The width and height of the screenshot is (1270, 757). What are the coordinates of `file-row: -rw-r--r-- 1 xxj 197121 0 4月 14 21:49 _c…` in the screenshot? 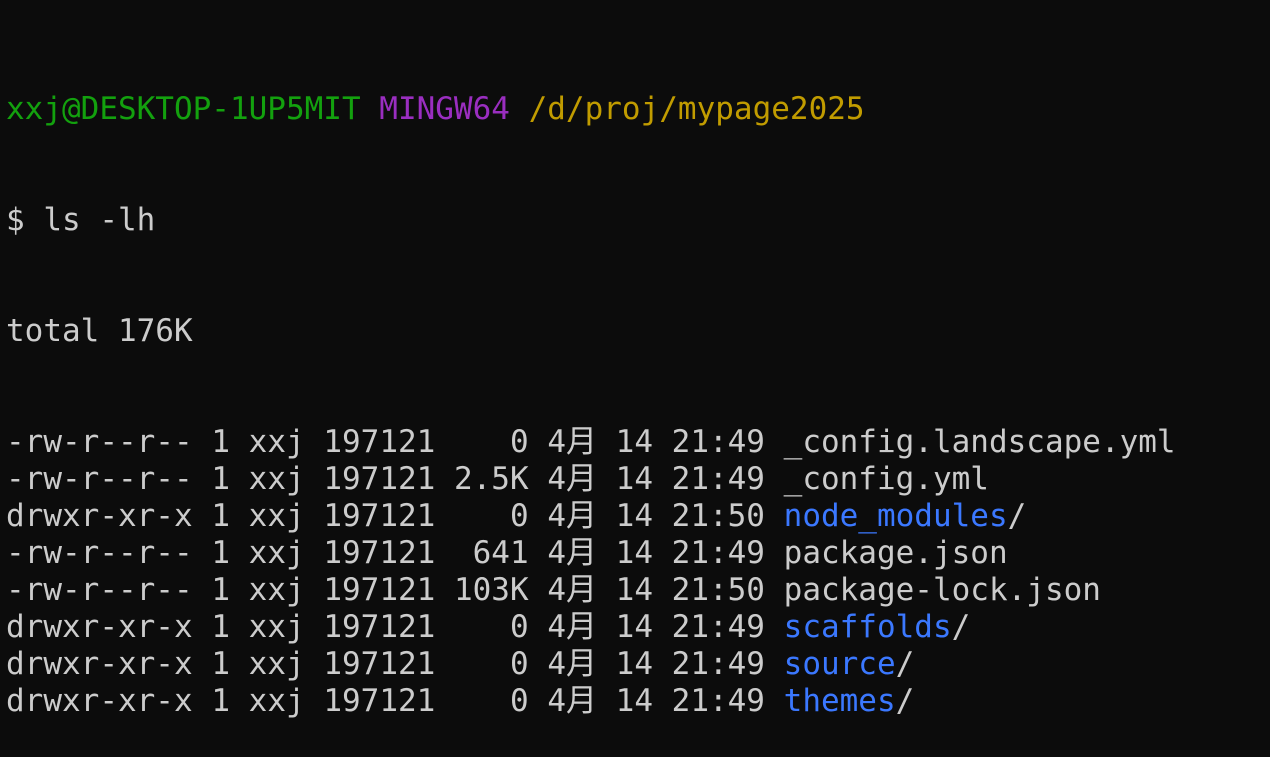 It's located at (638, 442).